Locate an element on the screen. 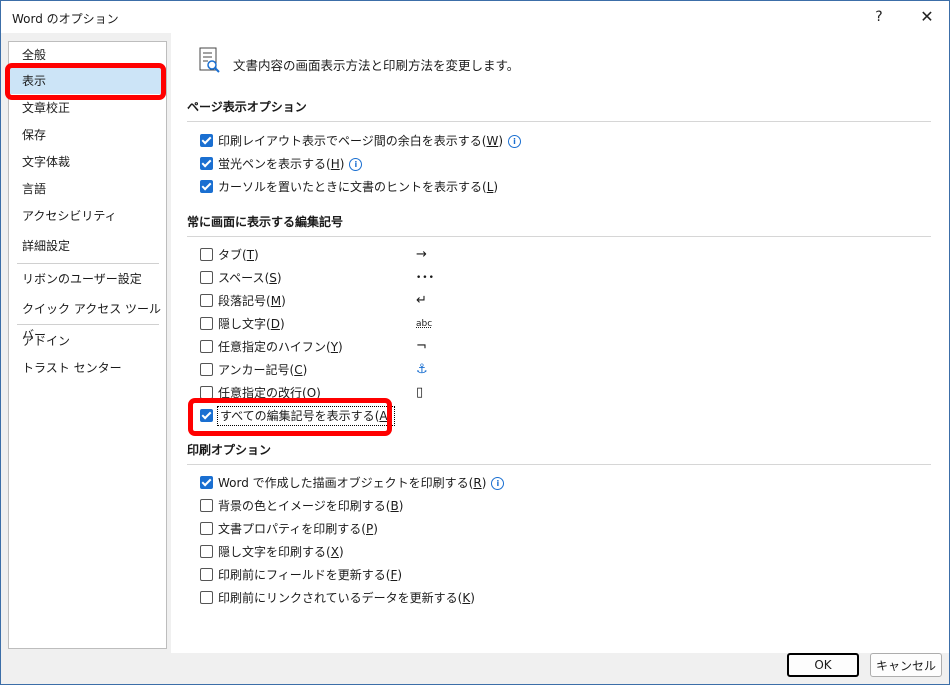 The width and height of the screenshot is (950, 685). highlight-box-display is located at coordinates (85, 81).